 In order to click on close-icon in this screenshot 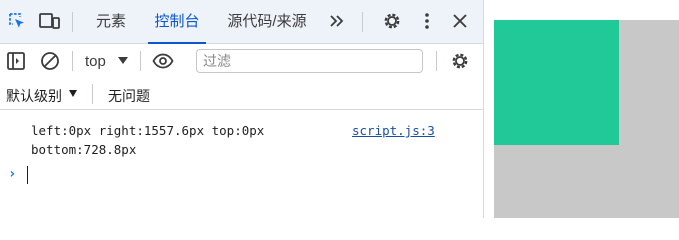, I will do `click(460, 21)`.